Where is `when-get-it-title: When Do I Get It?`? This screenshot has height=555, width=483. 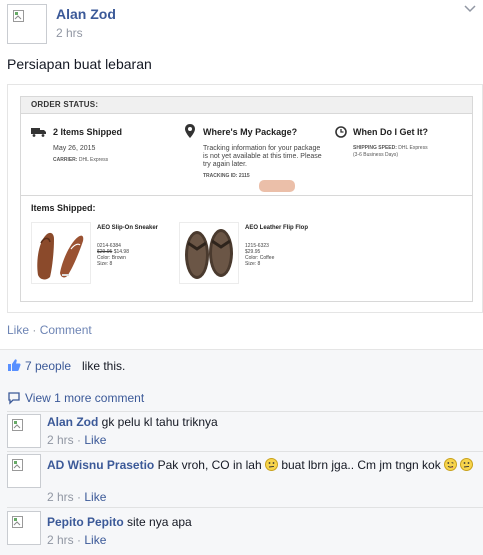 when-get-it-title: When Do I Get It? is located at coordinates (390, 132).